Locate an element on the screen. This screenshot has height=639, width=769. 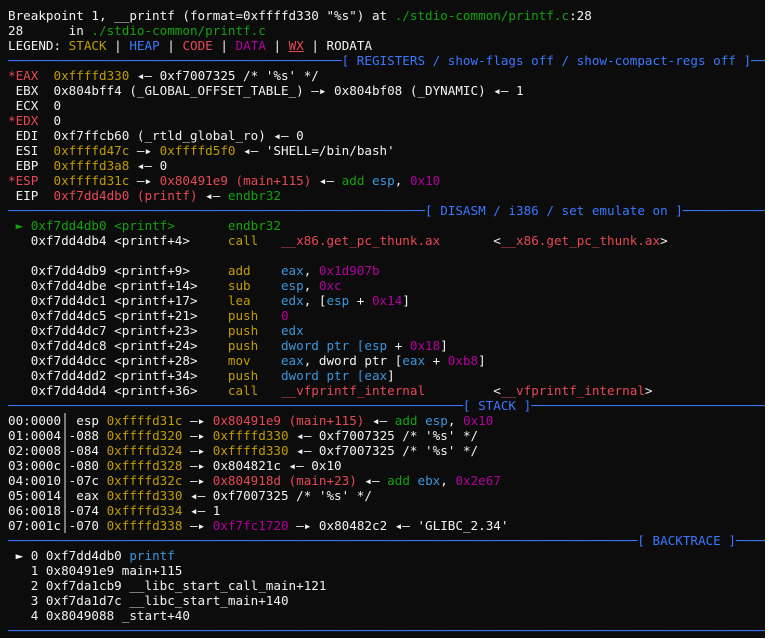
text-segment: WX is located at coordinates (296, 45).